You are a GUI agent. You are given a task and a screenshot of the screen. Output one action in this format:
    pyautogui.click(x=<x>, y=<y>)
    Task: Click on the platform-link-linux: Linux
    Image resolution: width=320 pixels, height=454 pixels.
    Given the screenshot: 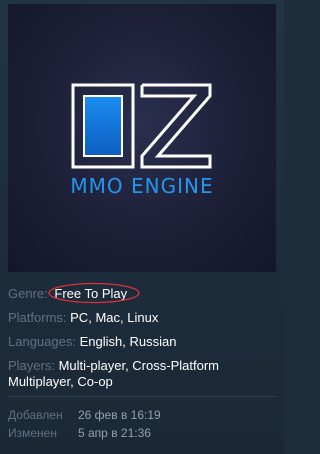 What is the action you would take?
    pyautogui.click(x=142, y=317)
    